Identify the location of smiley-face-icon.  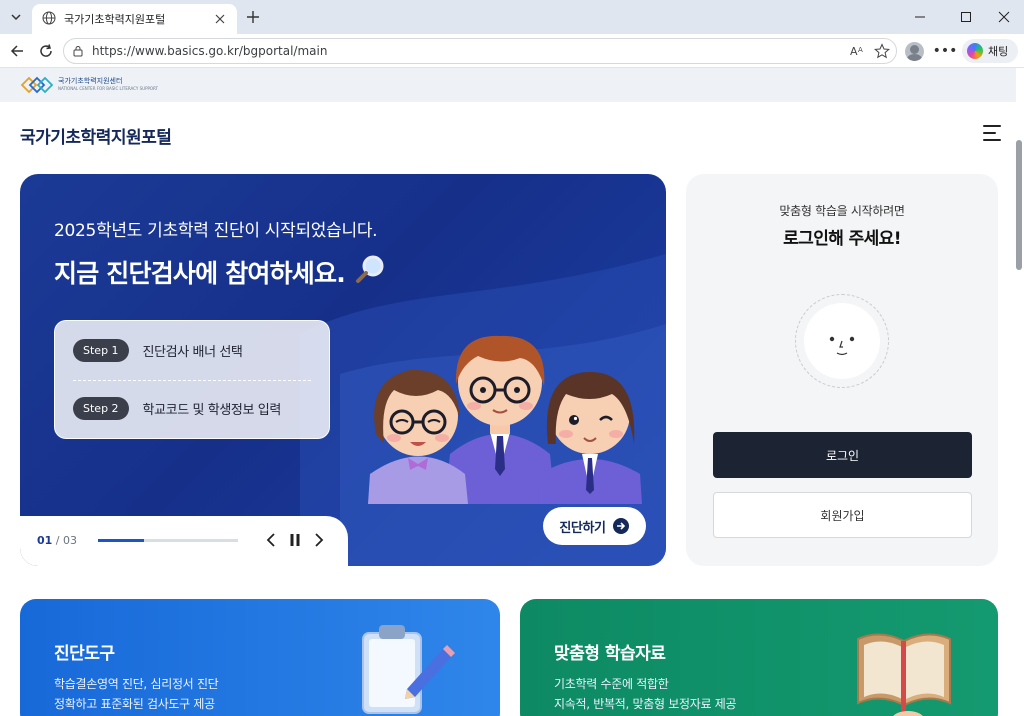
(842, 341).